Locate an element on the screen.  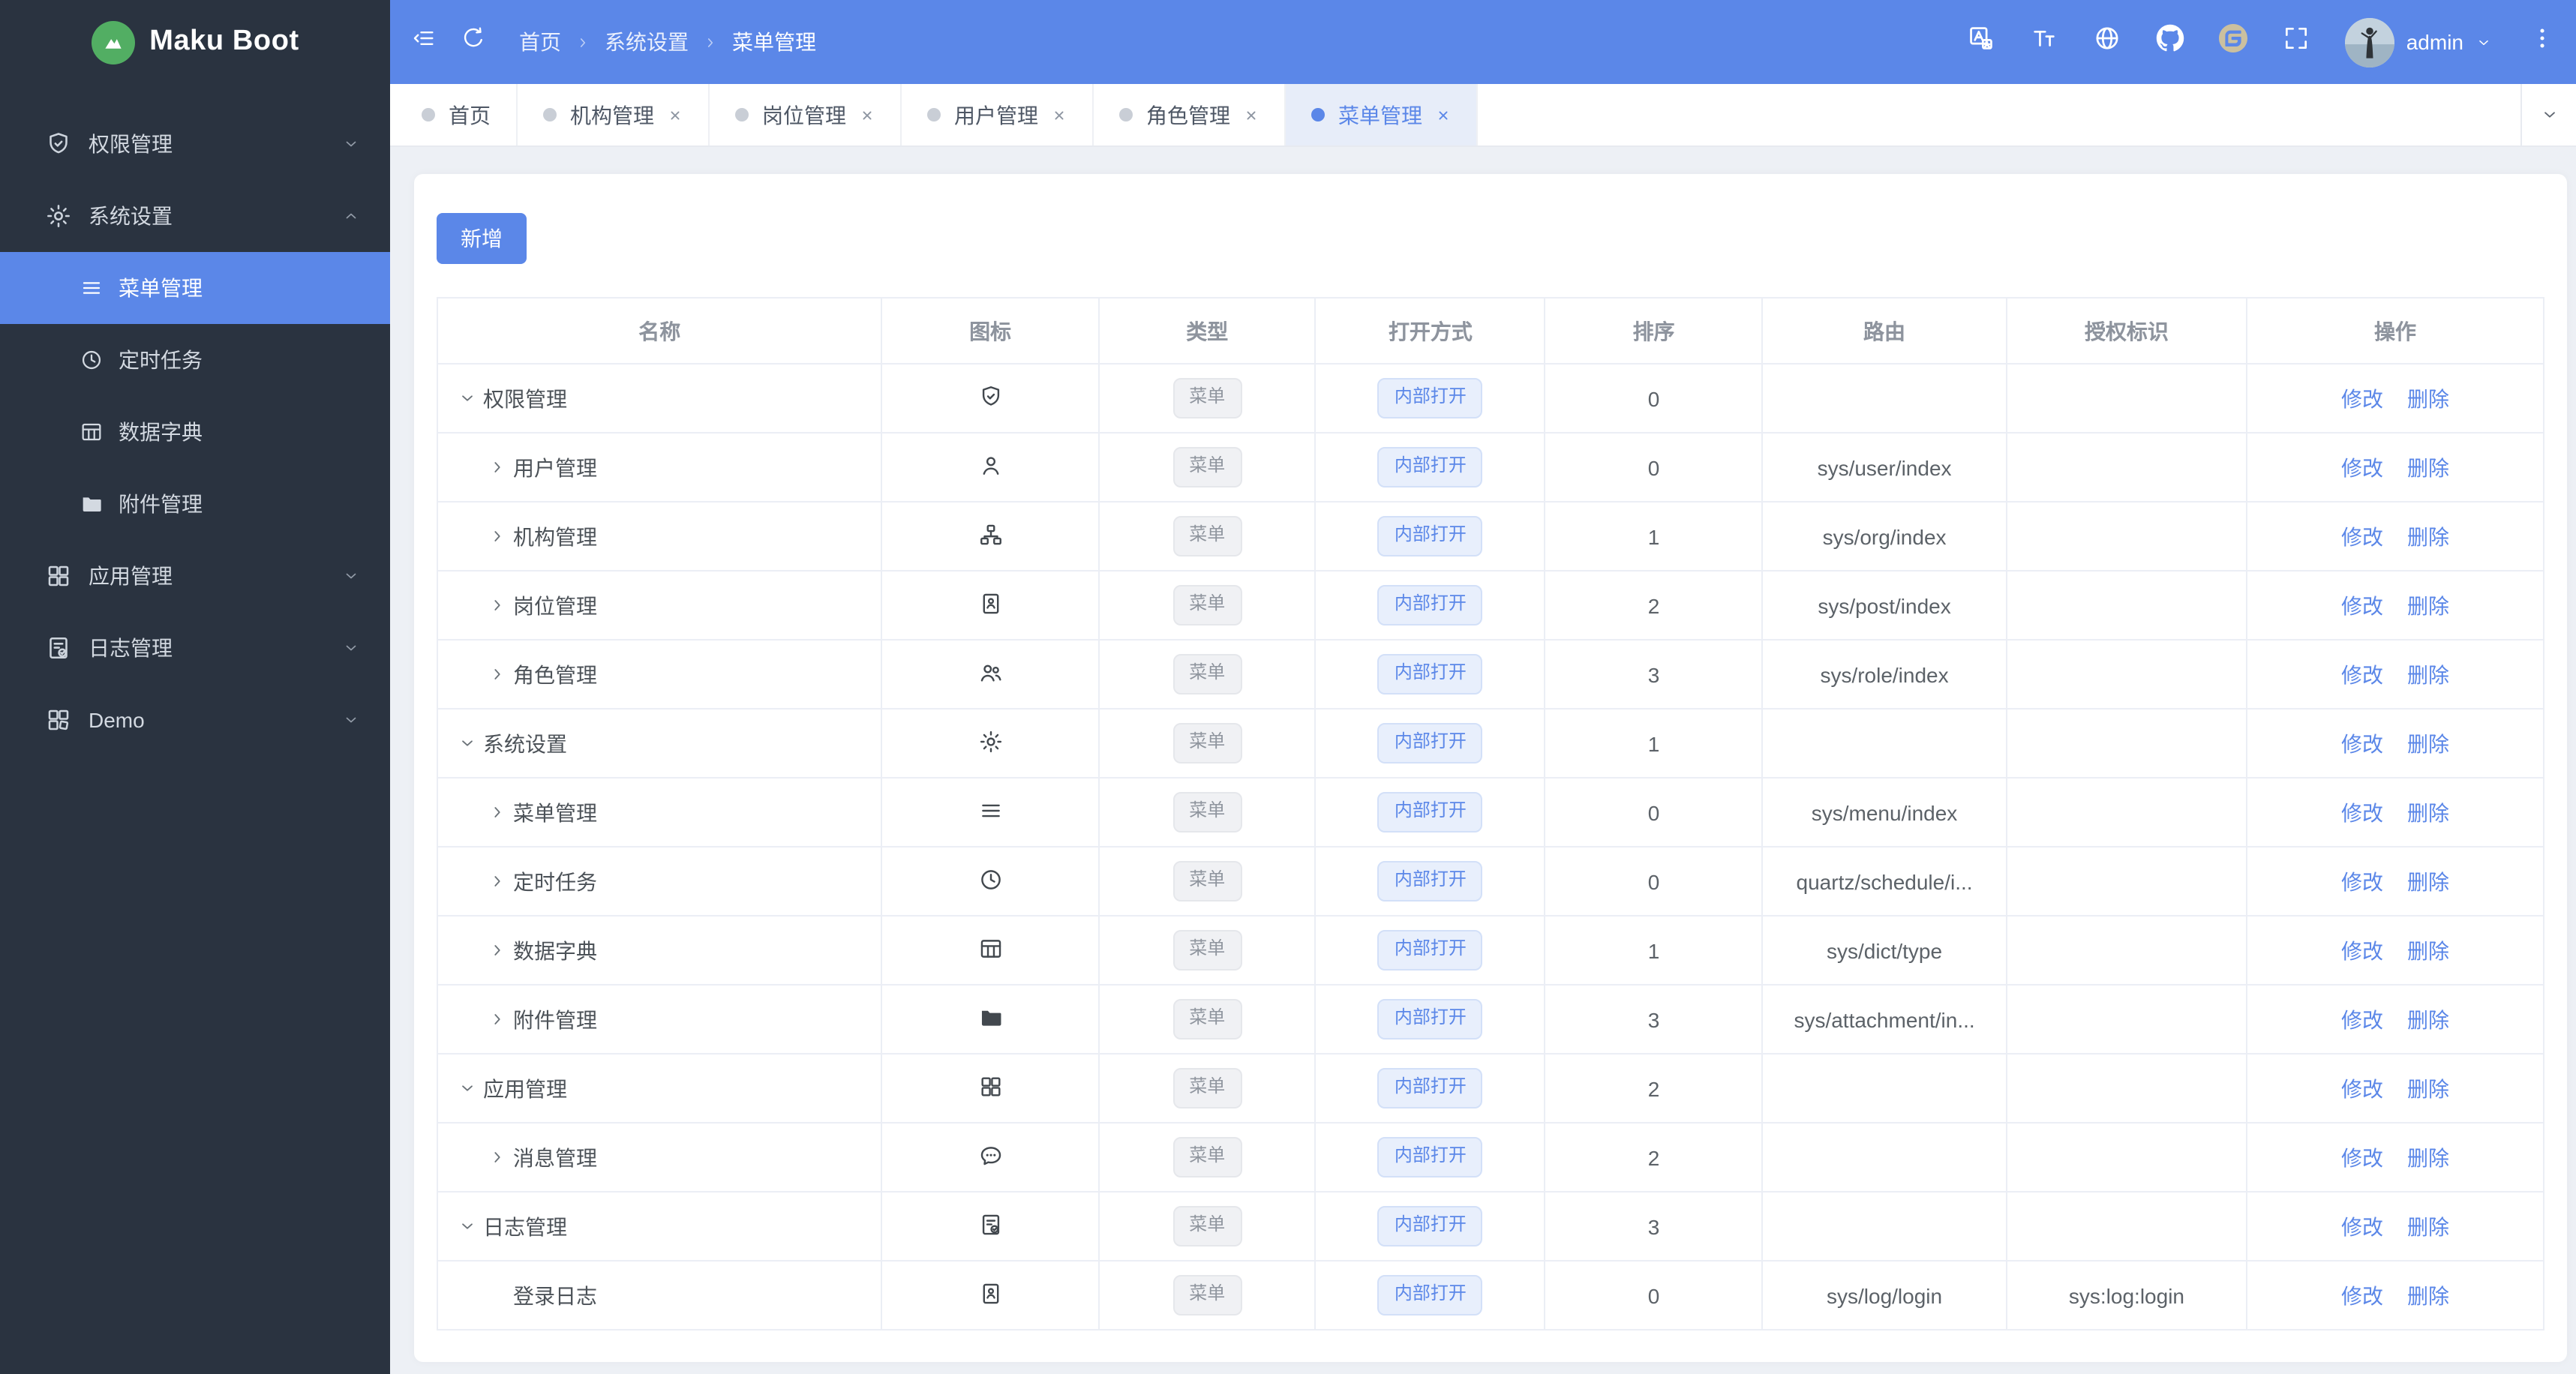
sidebar-item-4: 日志管理 is located at coordinates (195, 648).